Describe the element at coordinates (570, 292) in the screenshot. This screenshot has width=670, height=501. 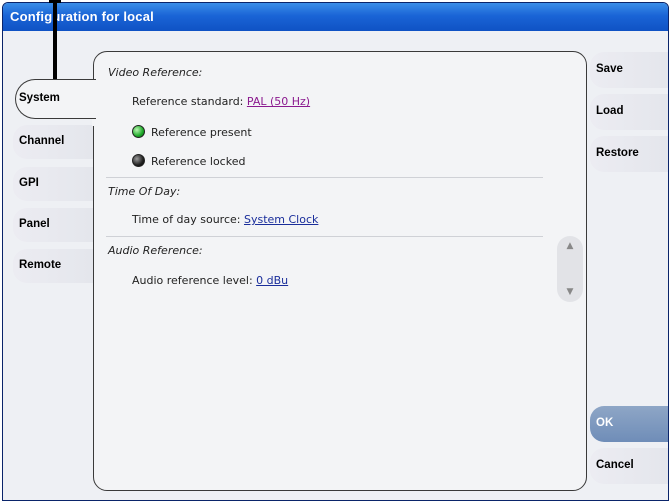
I see `chevron-down-icon: ▼` at that location.